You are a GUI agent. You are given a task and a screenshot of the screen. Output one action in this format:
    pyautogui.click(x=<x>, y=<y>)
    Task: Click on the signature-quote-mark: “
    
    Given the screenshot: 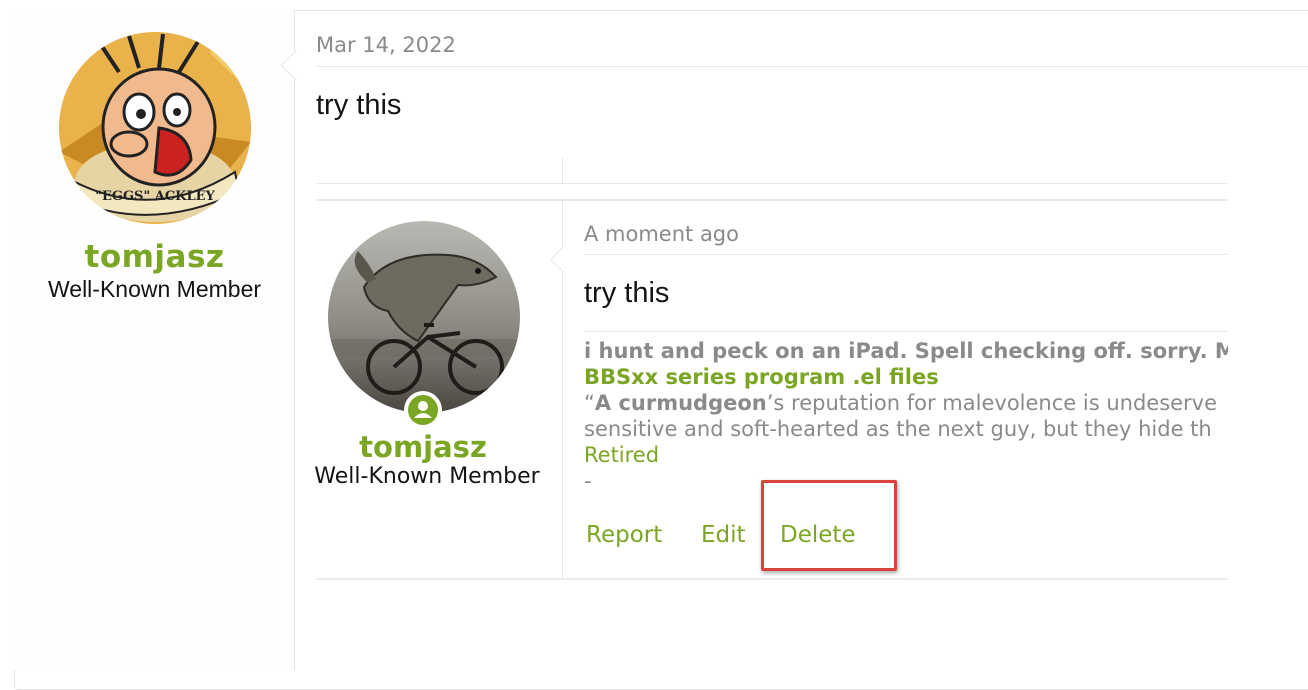 What is the action you would take?
    pyautogui.click(x=589, y=403)
    